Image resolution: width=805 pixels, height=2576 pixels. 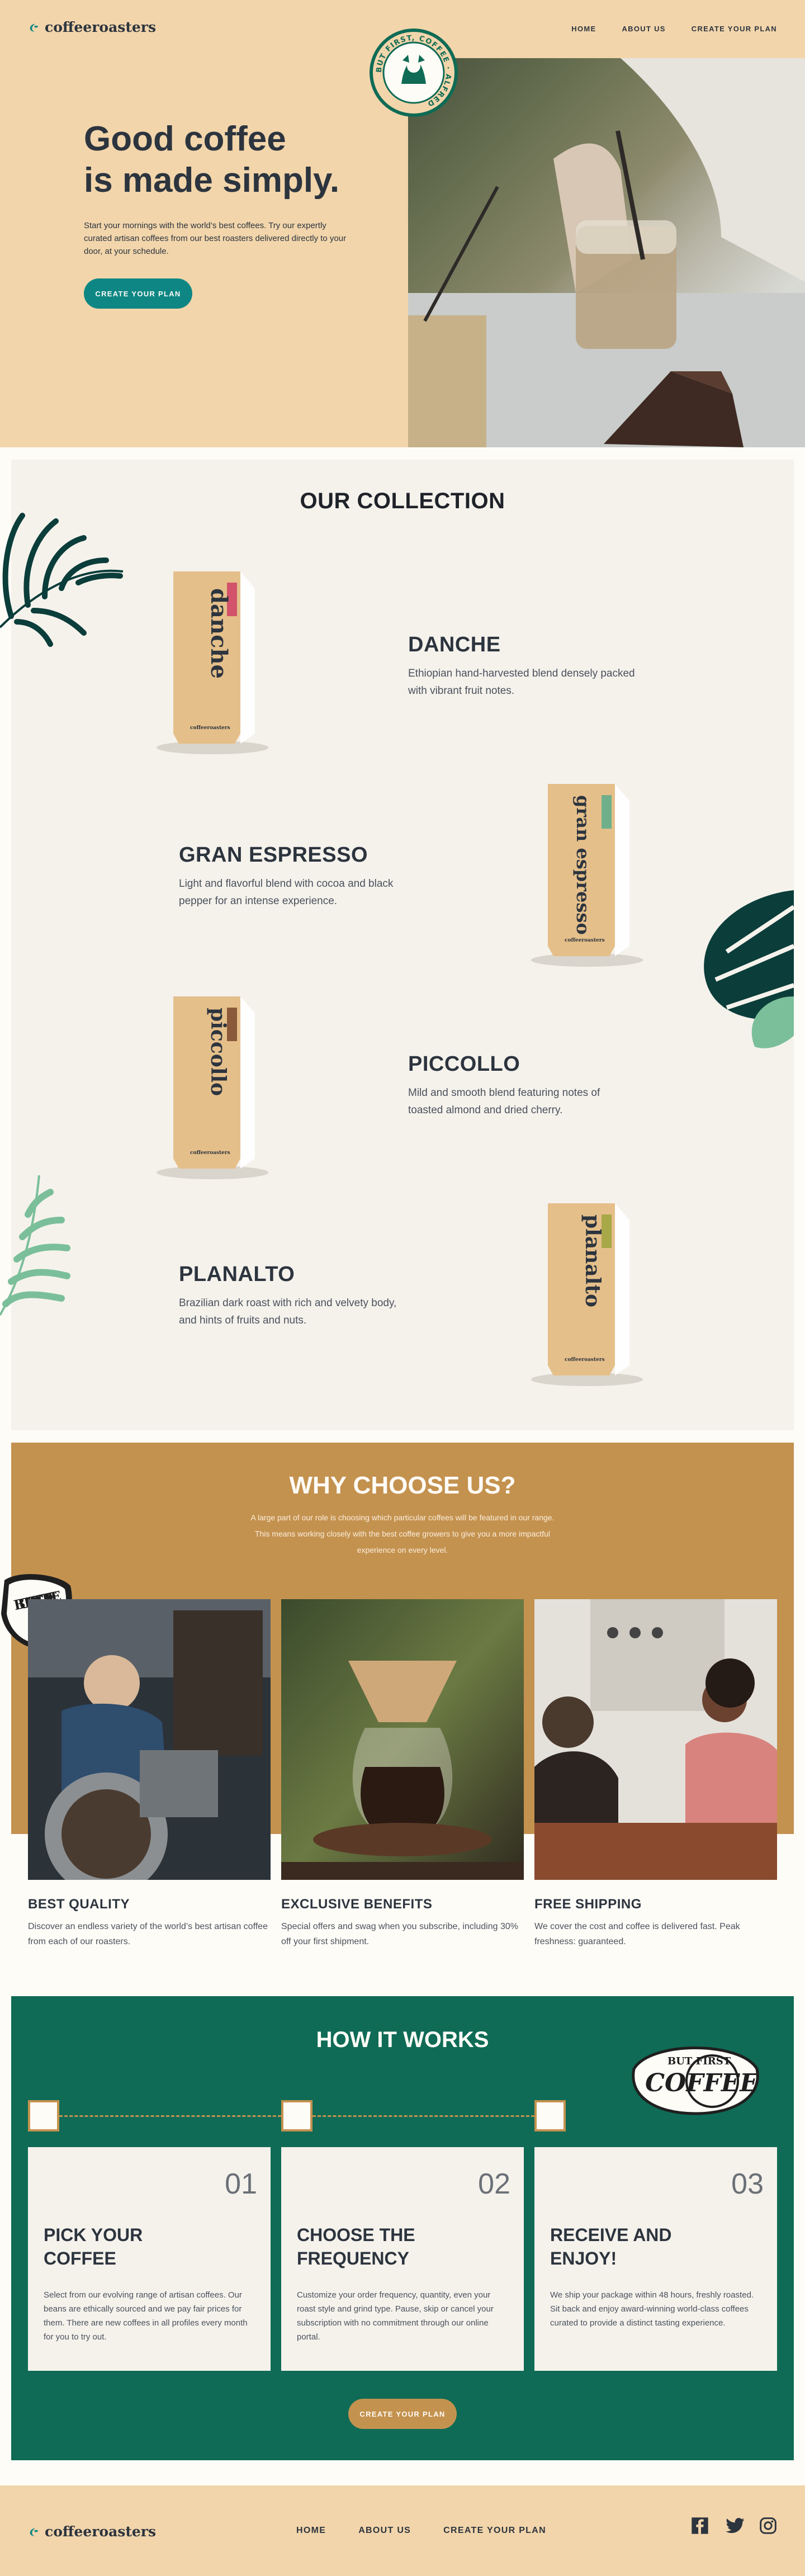 I want to click on step-number: 02, so click(x=494, y=2184).